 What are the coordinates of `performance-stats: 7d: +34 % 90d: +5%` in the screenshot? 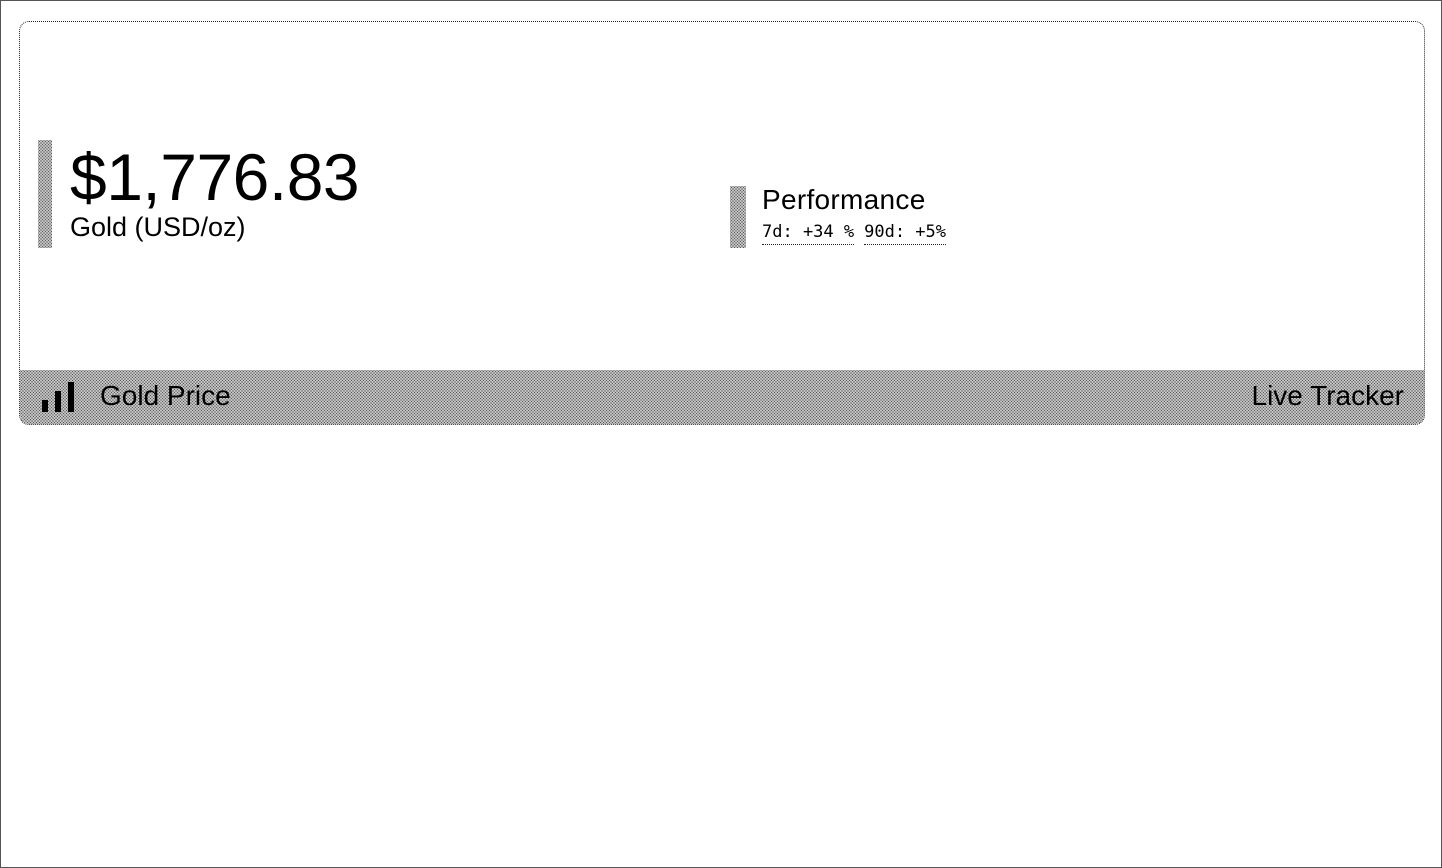 It's located at (854, 234).